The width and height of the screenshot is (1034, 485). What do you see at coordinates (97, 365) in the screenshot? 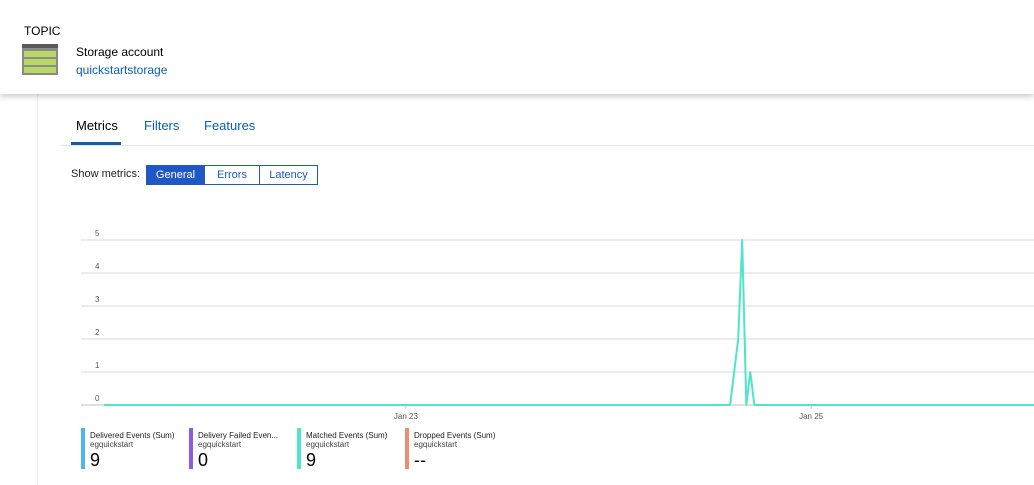
I see `y-tick-label: 1` at bounding box center [97, 365].